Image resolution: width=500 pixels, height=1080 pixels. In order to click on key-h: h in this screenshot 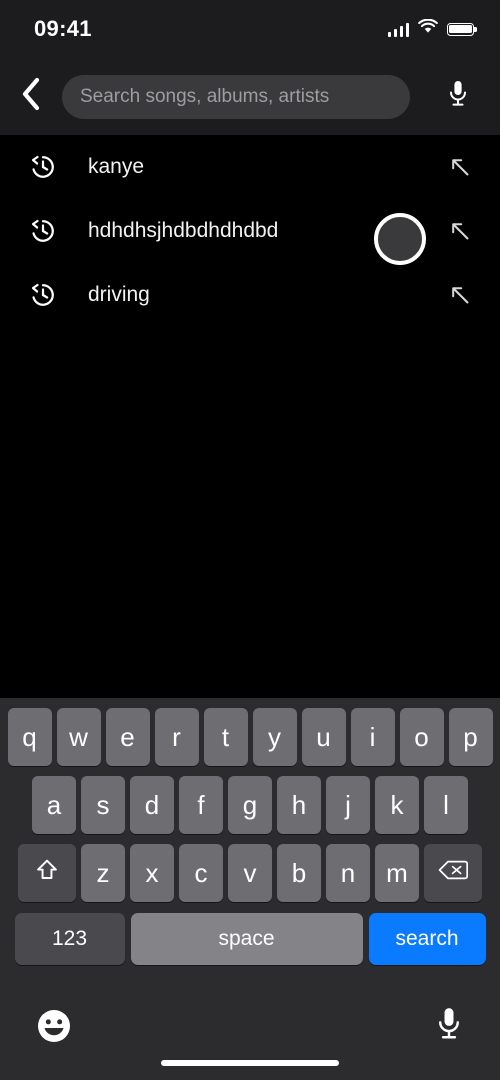, I will do `click(299, 805)`.